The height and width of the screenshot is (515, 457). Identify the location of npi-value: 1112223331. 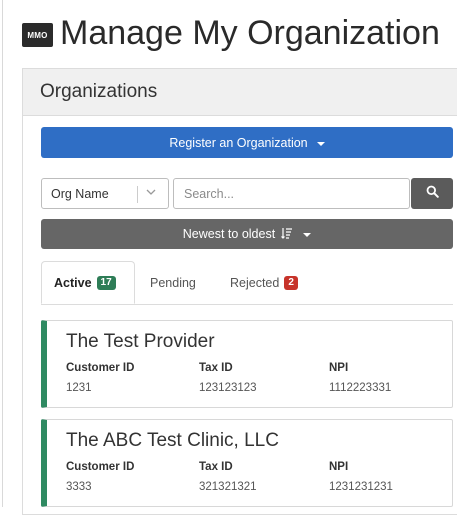
(360, 388).